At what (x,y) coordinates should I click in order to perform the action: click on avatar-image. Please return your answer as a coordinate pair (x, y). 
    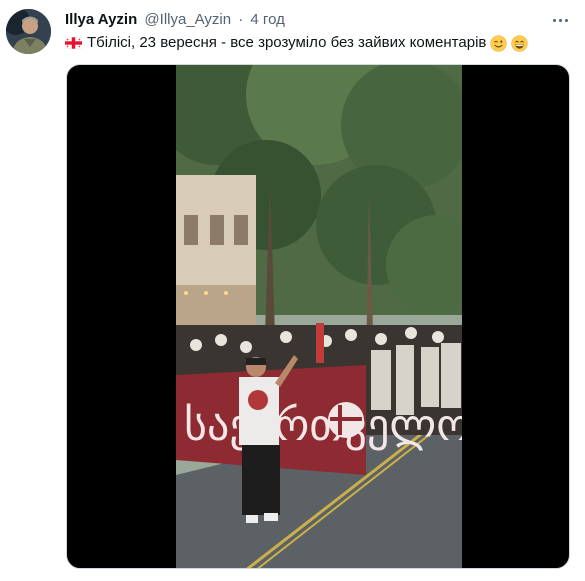
    Looking at the image, I should click on (28, 31).